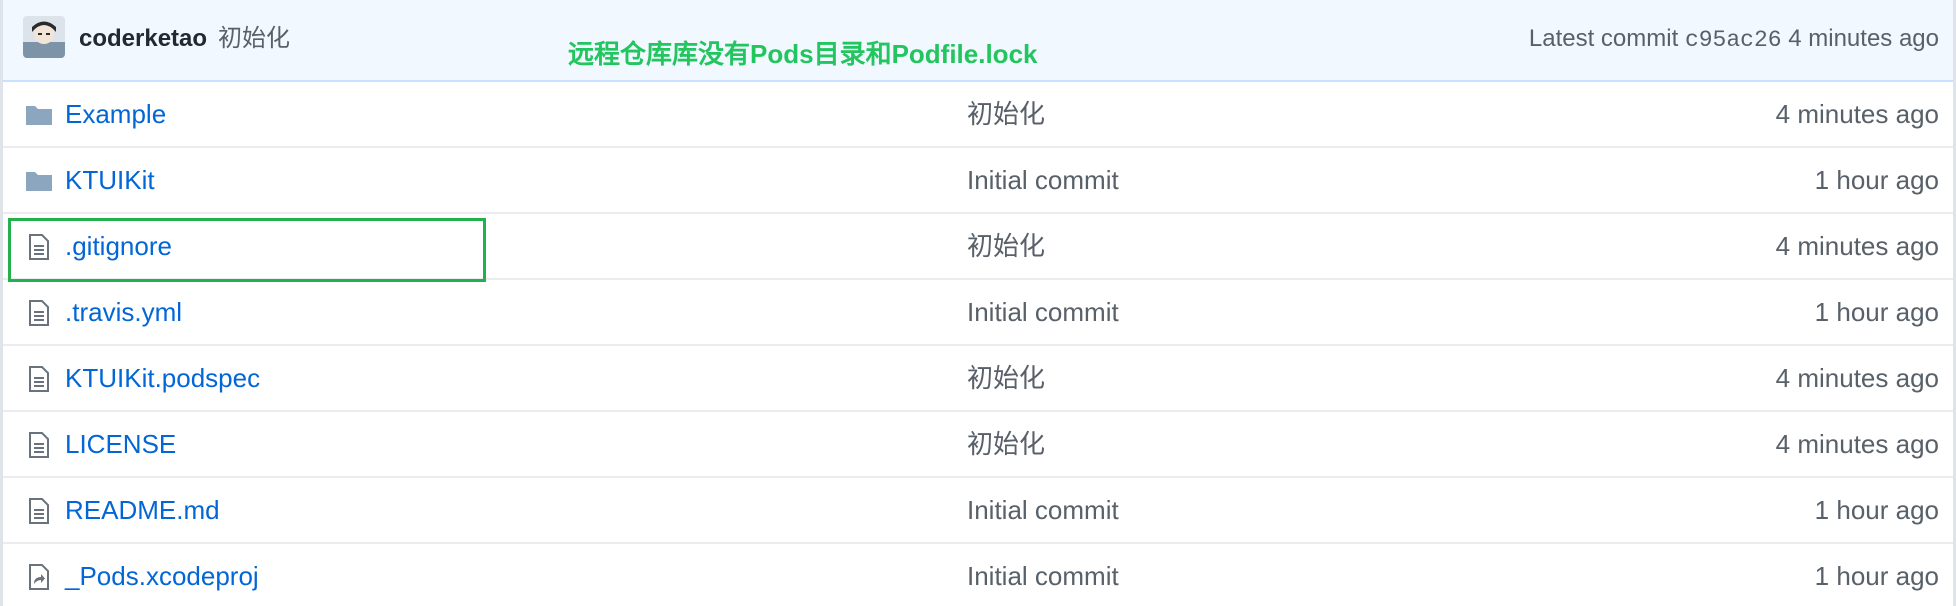 This screenshot has height=606, width=1956. I want to click on file-name-link: .travis.yml, so click(123, 312).